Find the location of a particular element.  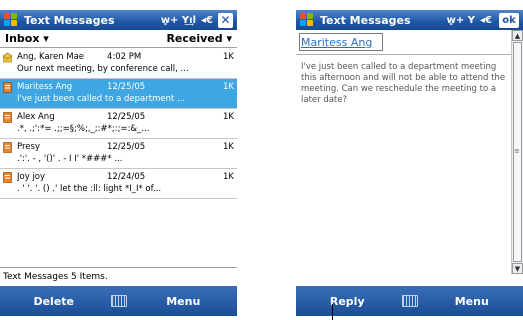

ok-button: ok is located at coordinates (509, 20).